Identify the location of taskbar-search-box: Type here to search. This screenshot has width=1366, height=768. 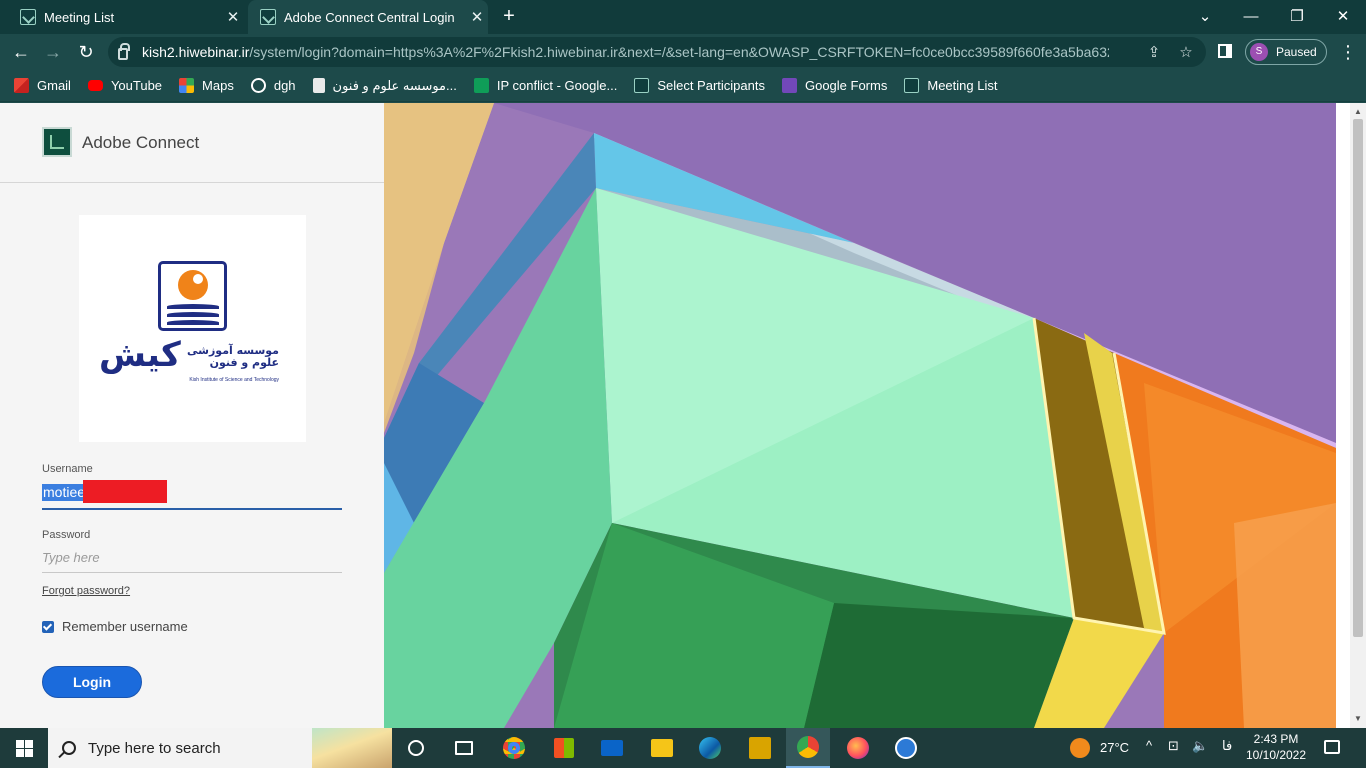
(220, 748).